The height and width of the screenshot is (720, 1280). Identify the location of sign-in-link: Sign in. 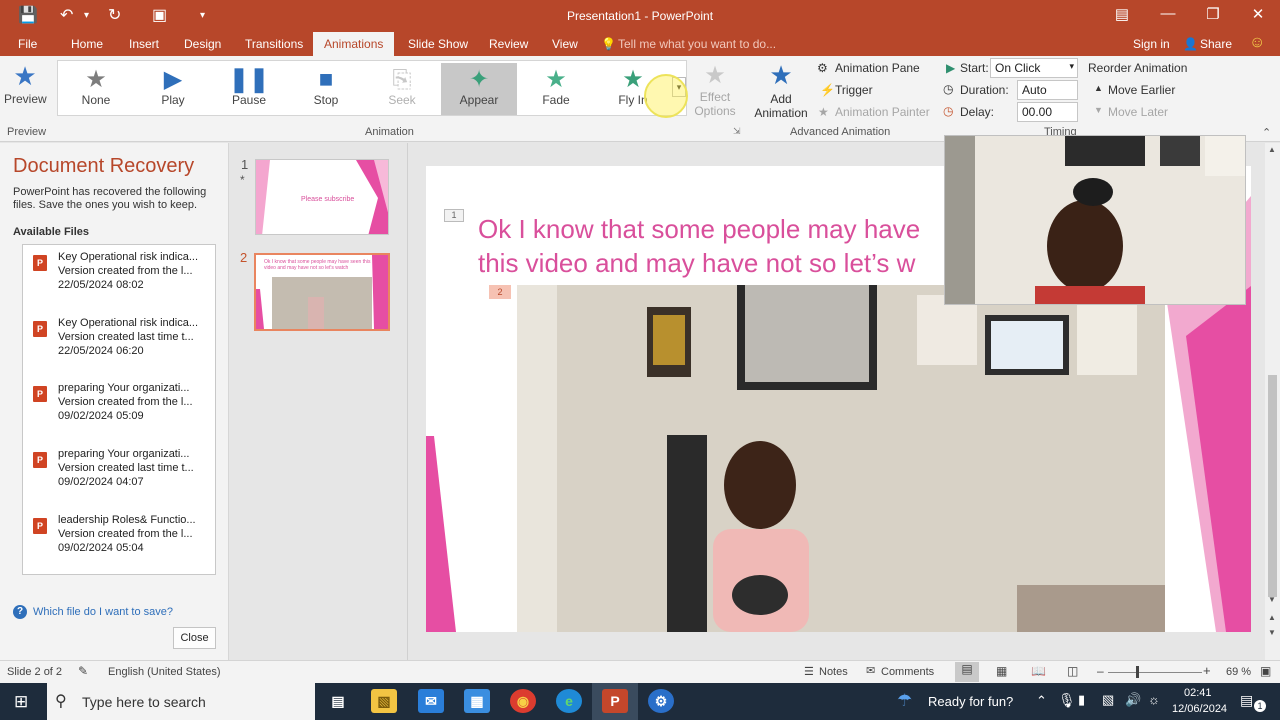
(1151, 44).